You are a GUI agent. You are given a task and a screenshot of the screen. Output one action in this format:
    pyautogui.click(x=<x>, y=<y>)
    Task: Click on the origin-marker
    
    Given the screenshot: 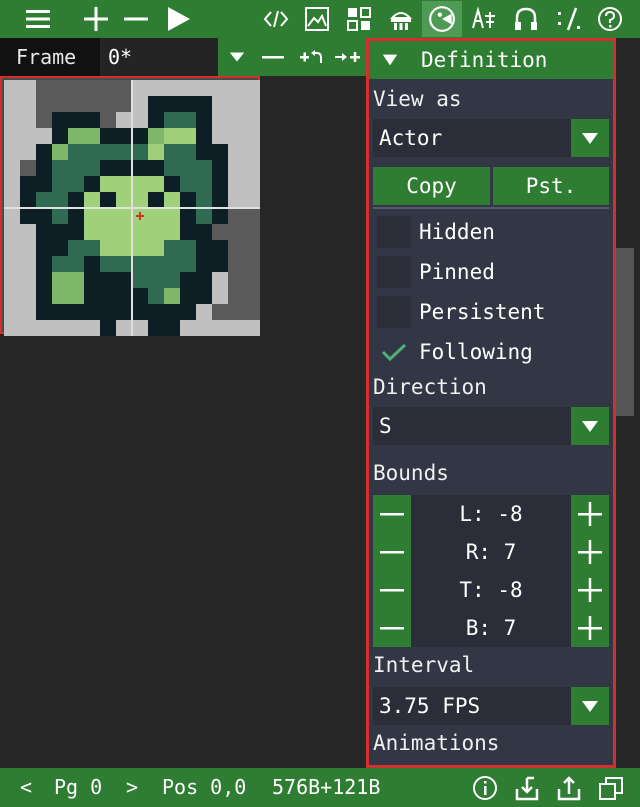 What is the action you would take?
    pyautogui.click(x=140, y=216)
    